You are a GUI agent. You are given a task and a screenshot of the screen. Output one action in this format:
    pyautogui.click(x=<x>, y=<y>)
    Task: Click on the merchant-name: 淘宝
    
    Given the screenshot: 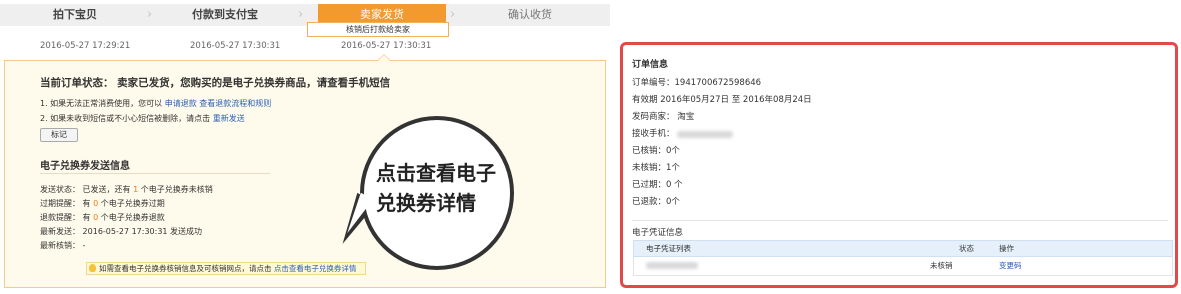 What is the action you would take?
    pyautogui.click(x=686, y=117)
    